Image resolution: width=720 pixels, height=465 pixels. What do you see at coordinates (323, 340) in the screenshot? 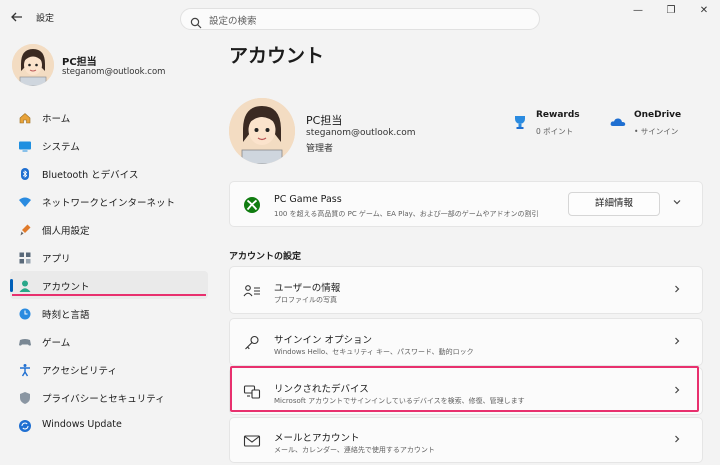
I see `setting-title: サインイン オプション` at bounding box center [323, 340].